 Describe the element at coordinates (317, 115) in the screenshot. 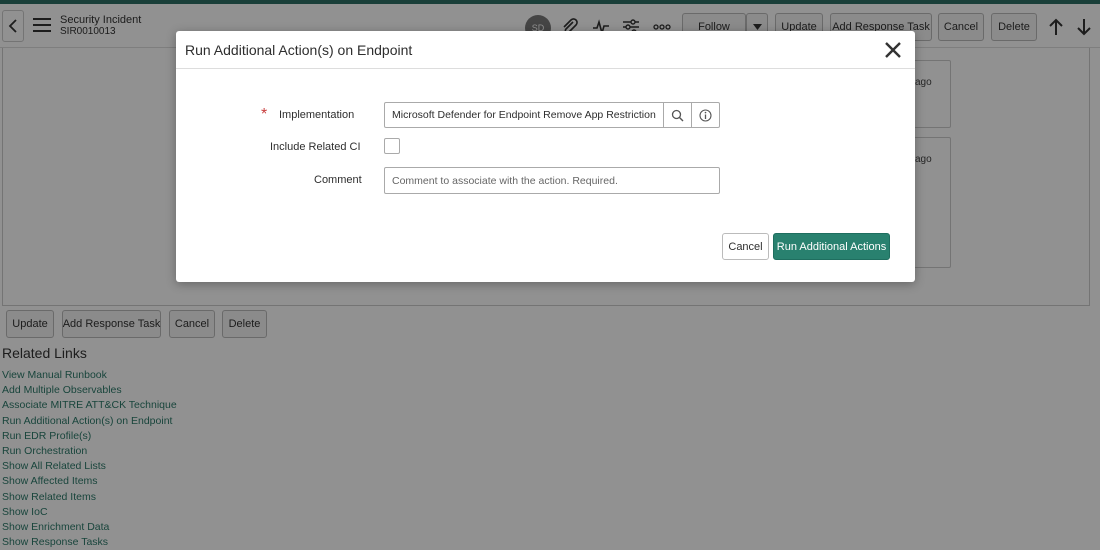

I see `implementation-label: Implementation` at that location.